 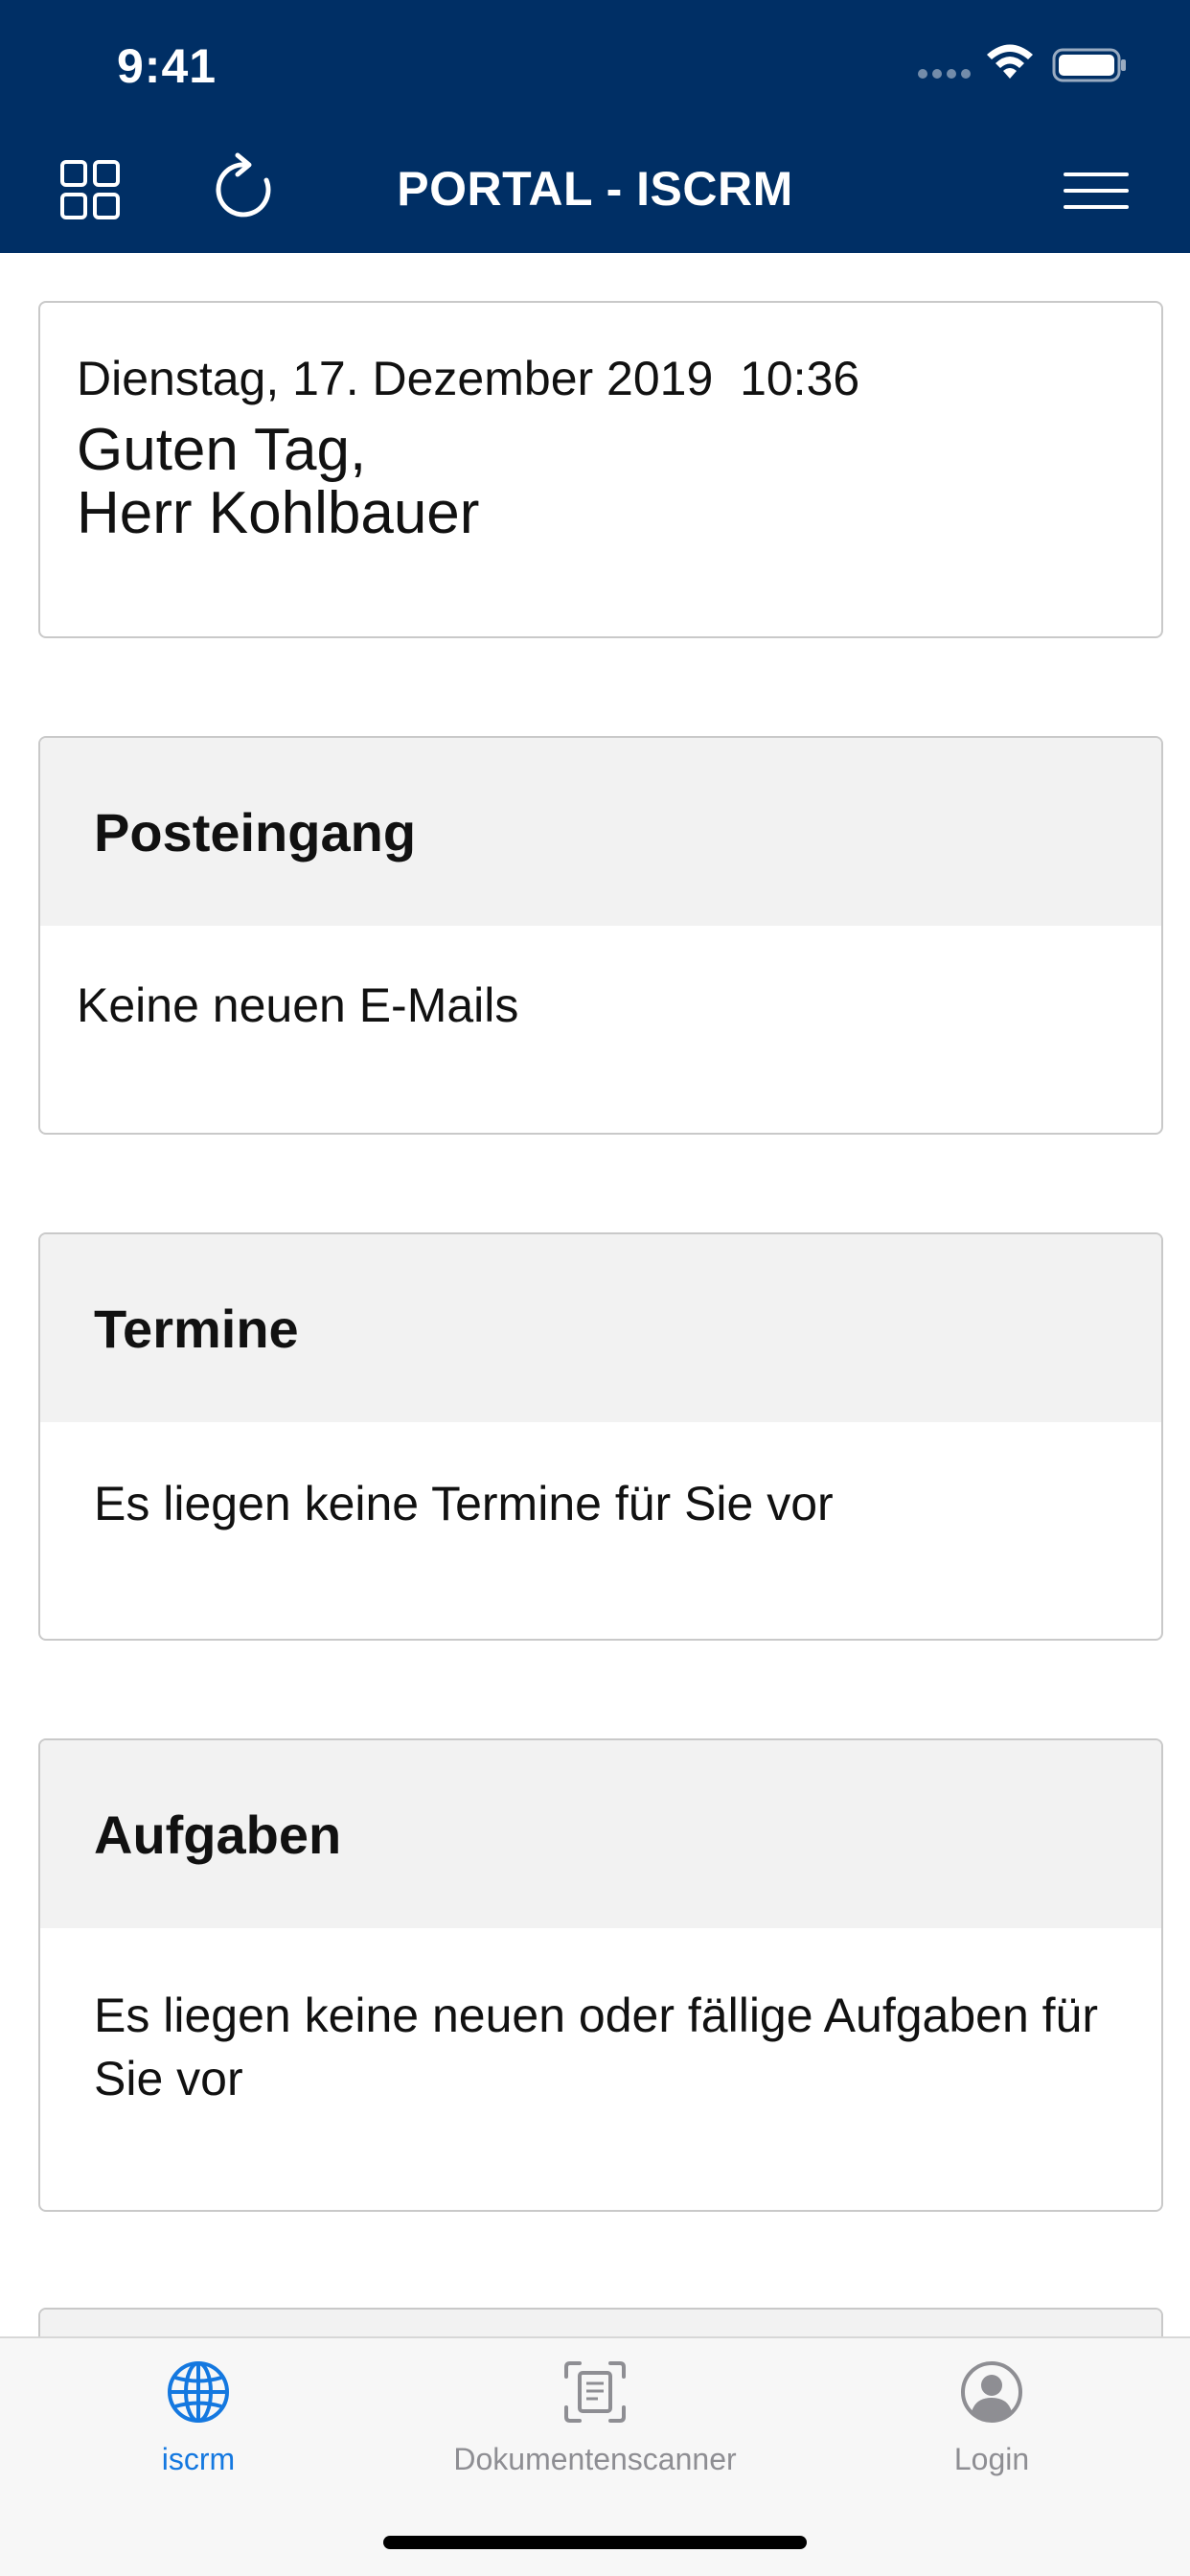 What do you see at coordinates (595, 126) in the screenshot?
I see `app-header: 9:41 PORTAL - ISCRM` at bounding box center [595, 126].